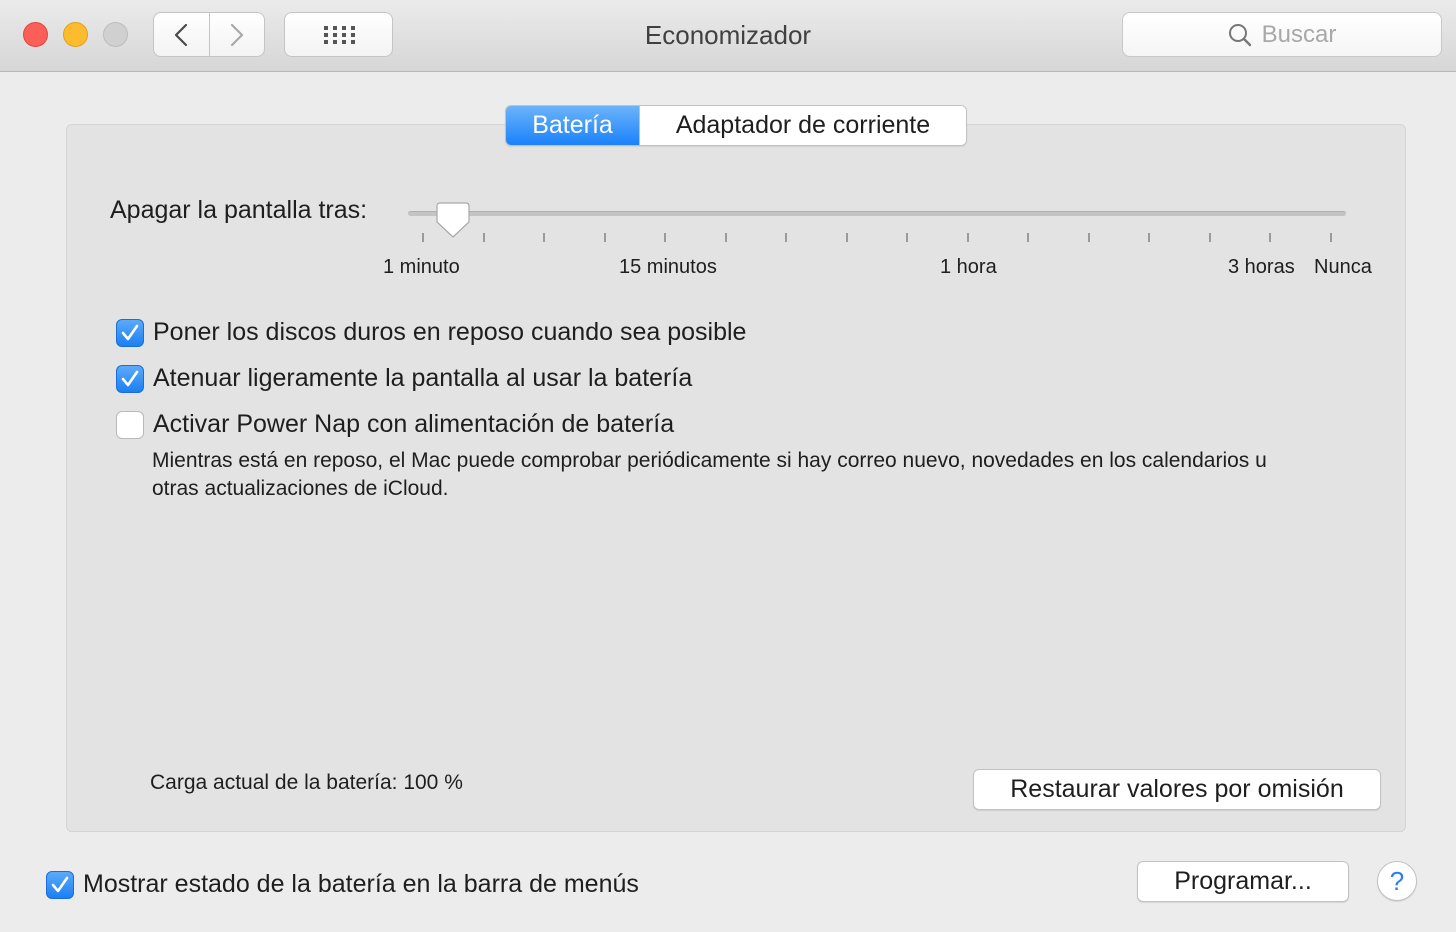 Image resolution: width=1456 pixels, height=932 pixels. Describe the element at coordinates (668, 267) in the screenshot. I see `tick-label-15-minutes: 15 minutos` at that location.